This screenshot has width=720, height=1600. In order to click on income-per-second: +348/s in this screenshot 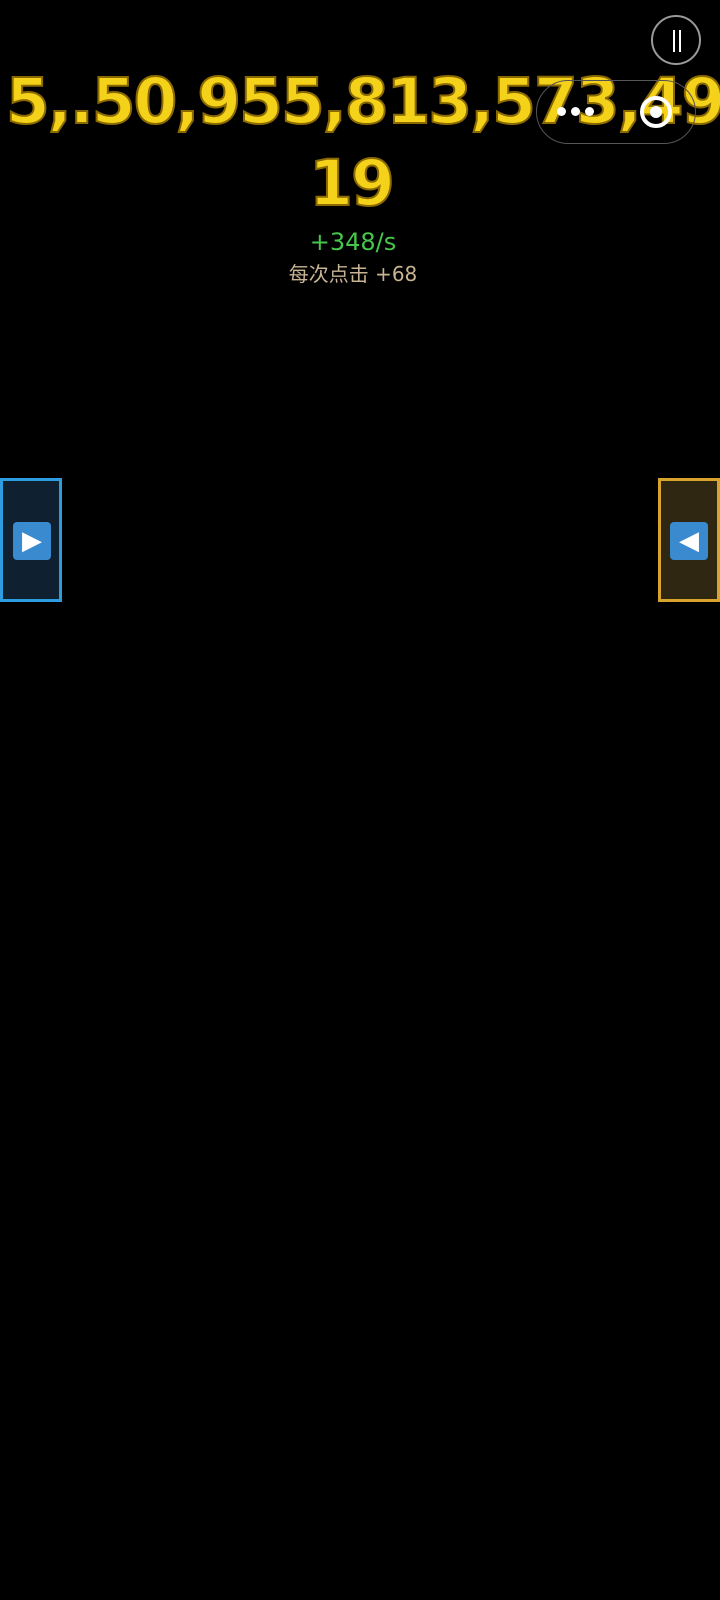, I will do `click(353, 242)`.